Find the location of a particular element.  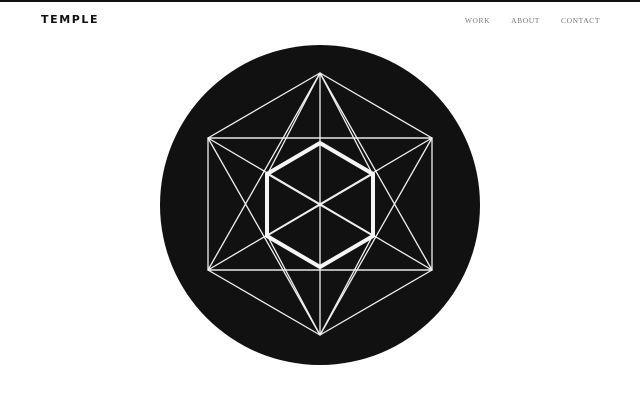

nav-link-work: WORK is located at coordinates (477, 20).